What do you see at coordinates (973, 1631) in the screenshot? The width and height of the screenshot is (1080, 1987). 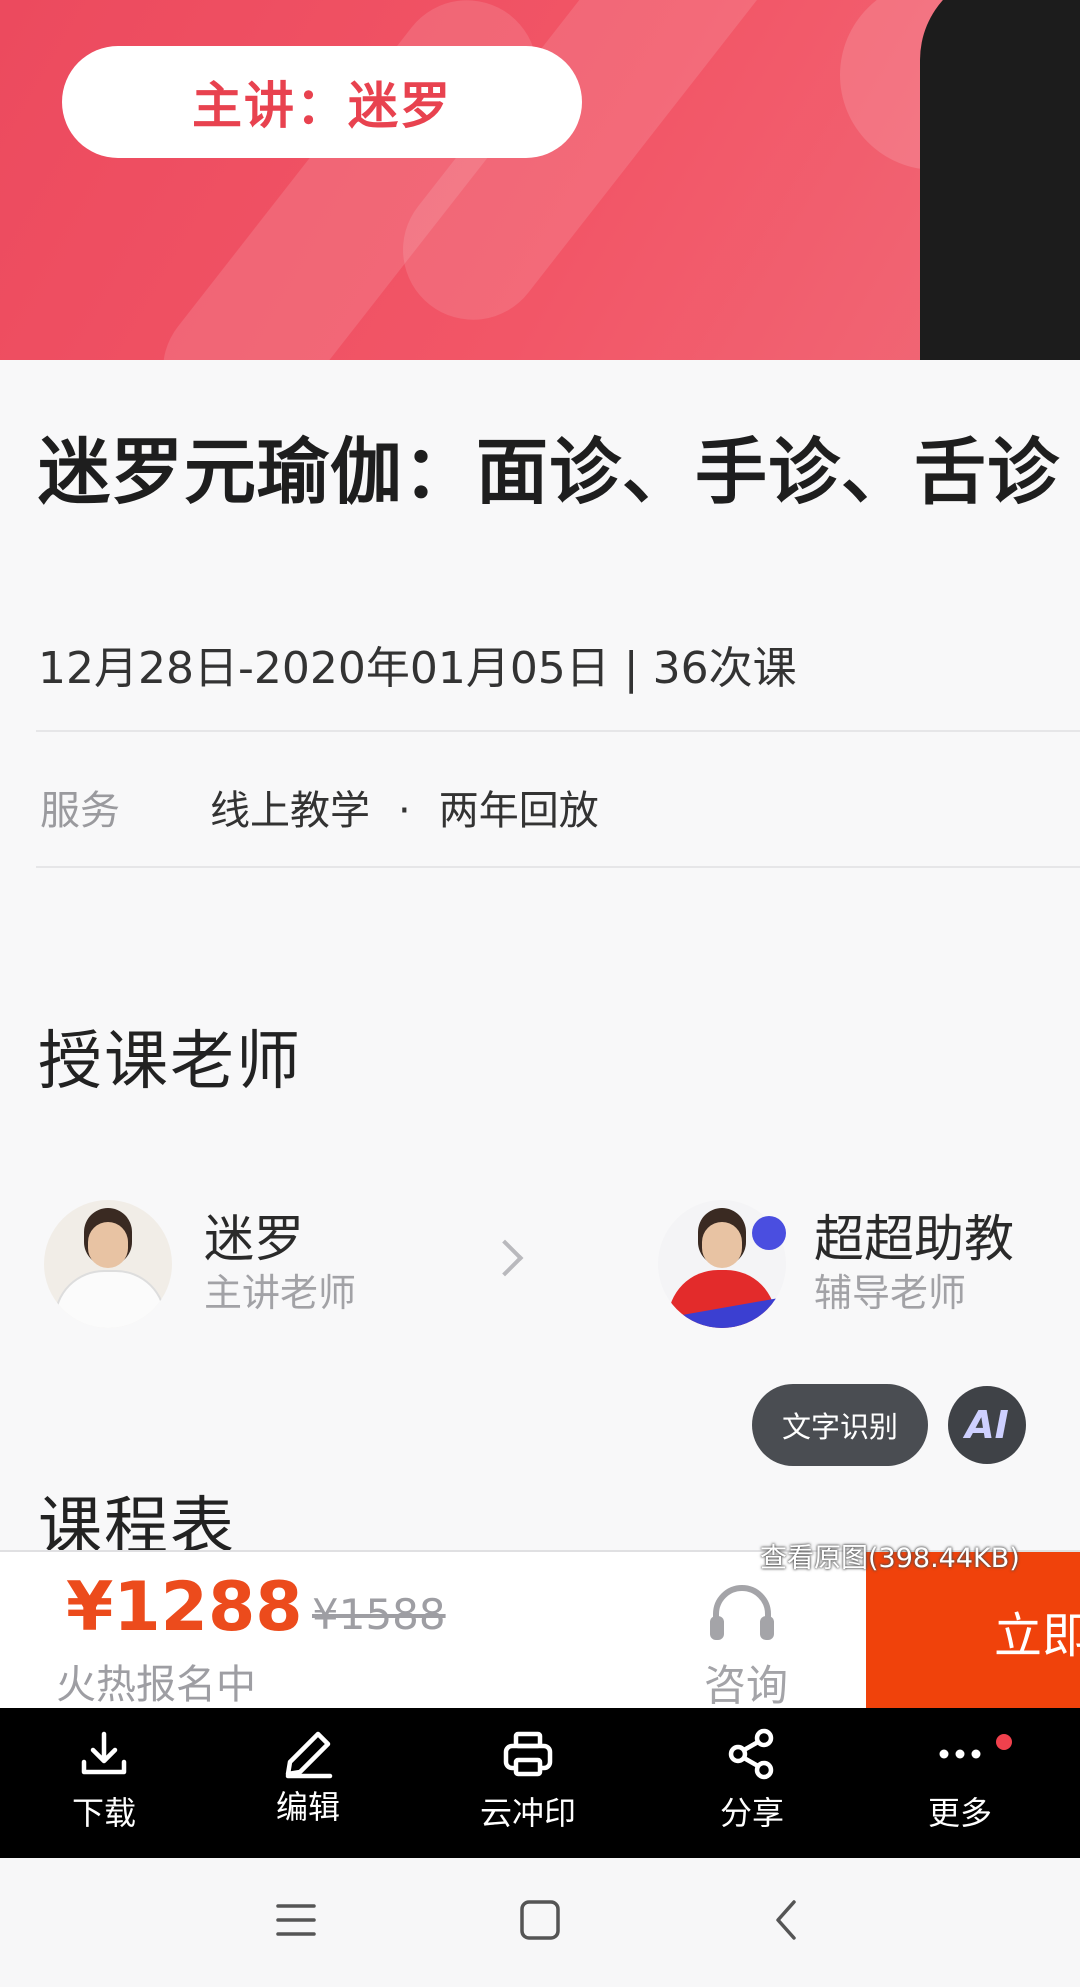 I see `enroll-button: 立即` at bounding box center [973, 1631].